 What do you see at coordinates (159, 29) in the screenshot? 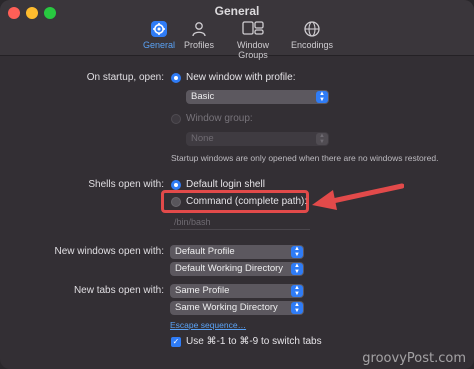
I see `gear-icon` at bounding box center [159, 29].